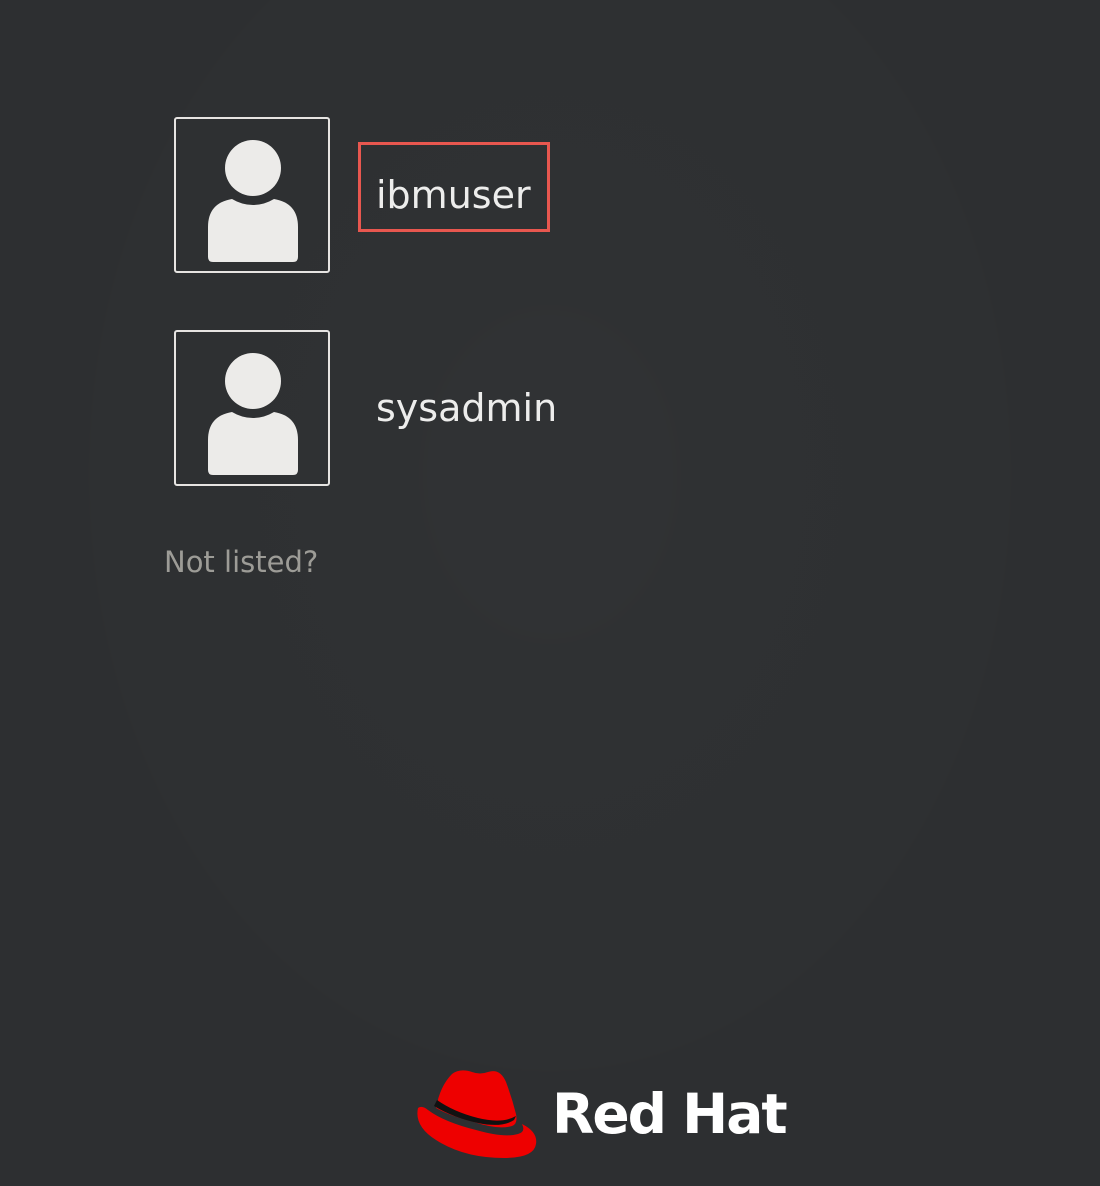 The height and width of the screenshot is (1186, 1100). What do you see at coordinates (466, 408) in the screenshot?
I see `username-label: sysadmin` at bounding box center [466, 408].